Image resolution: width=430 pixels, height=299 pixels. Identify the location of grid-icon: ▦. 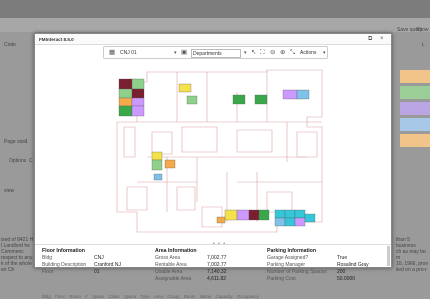
(112, 53).